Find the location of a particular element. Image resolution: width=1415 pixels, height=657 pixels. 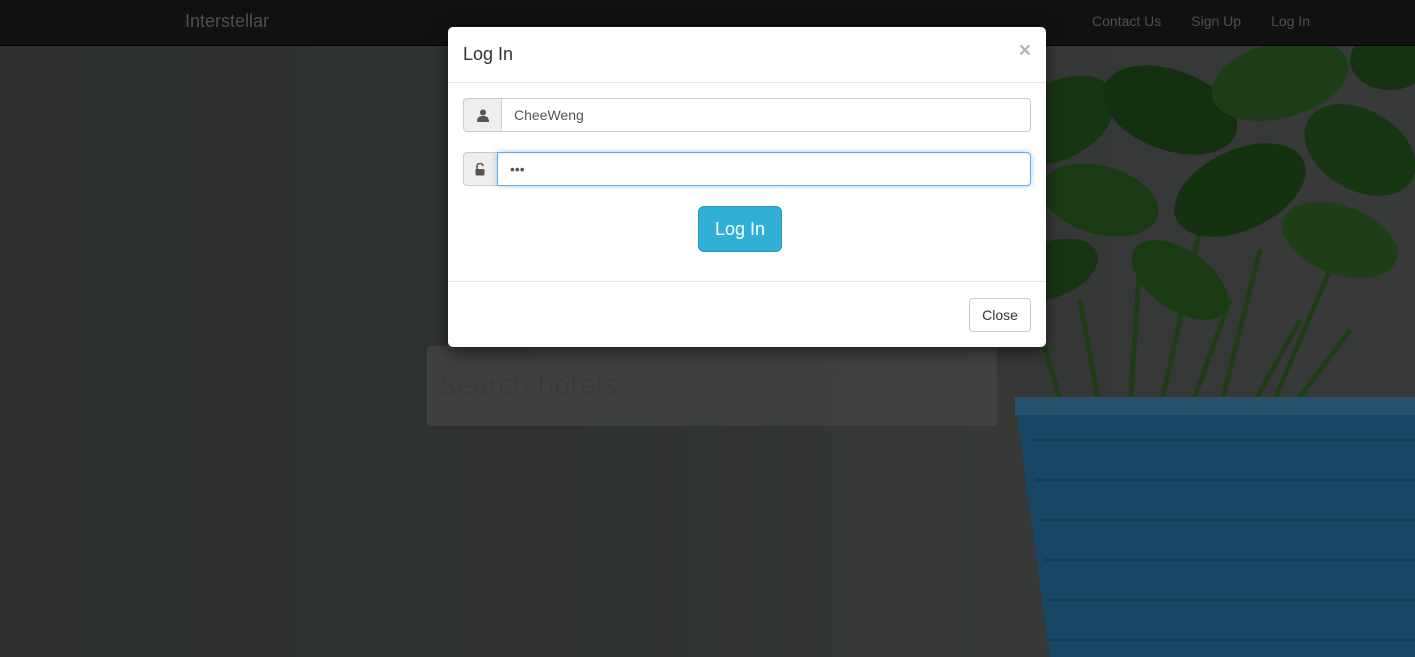

modal-title: Log In is located at coordinates (488, 54).